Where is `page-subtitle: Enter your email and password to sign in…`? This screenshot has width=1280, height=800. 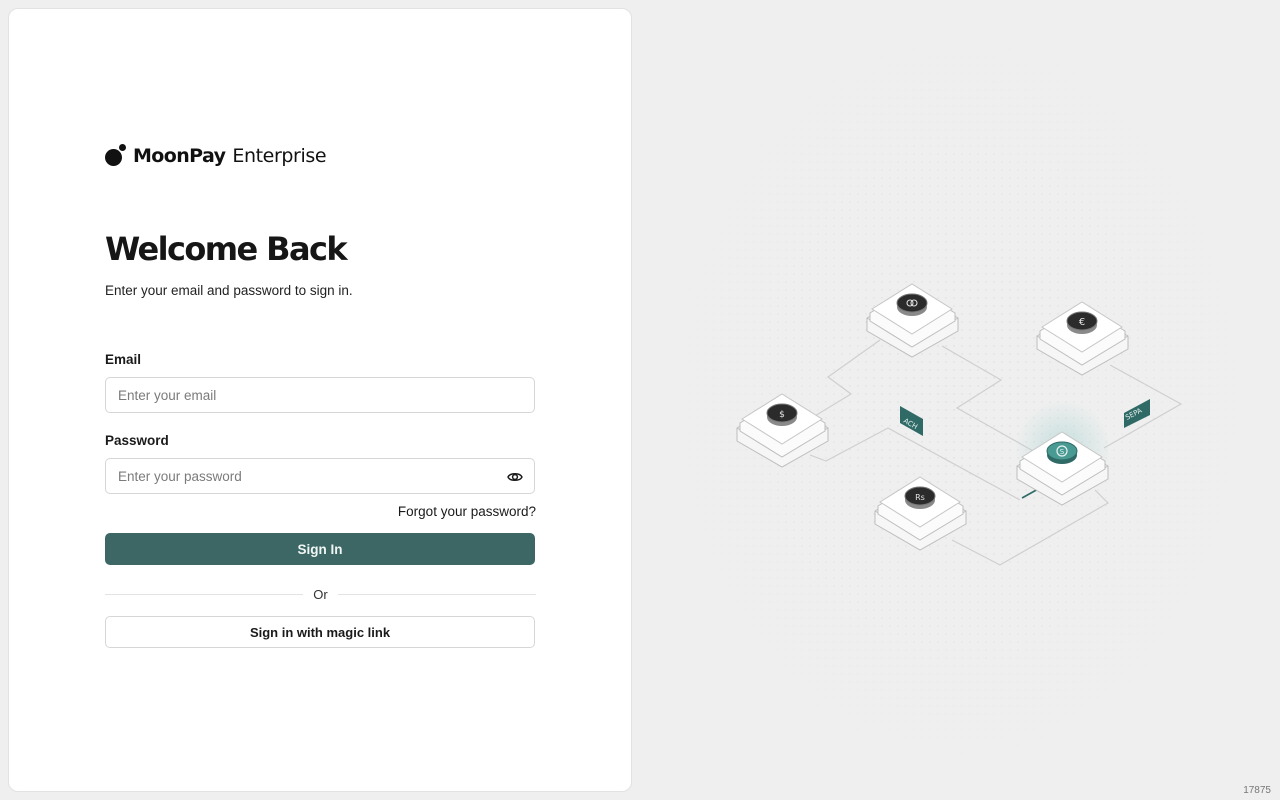 page-subtitle: Enter your email and password to sign in… is located at coordinates (229, 290).